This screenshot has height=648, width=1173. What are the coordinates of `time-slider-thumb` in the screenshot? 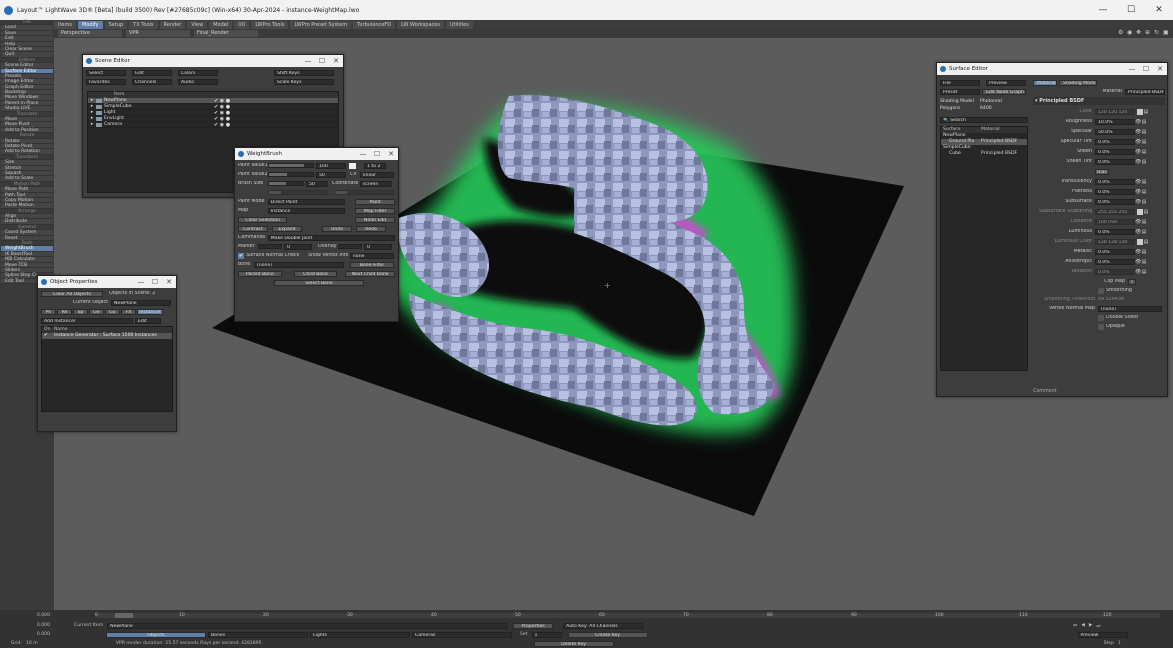 It's located at (124, 615).